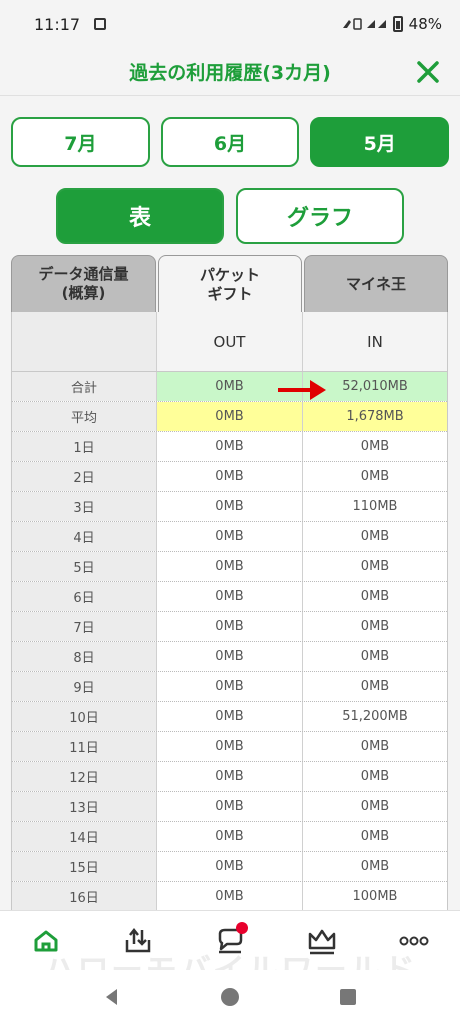 The width and height of the screenshot is (460, 1024). What do you see at coordinates (229, 897) in the screenshot?
I see `table-row: 16日 0MB 100MB` at bounding box center [229, 897].